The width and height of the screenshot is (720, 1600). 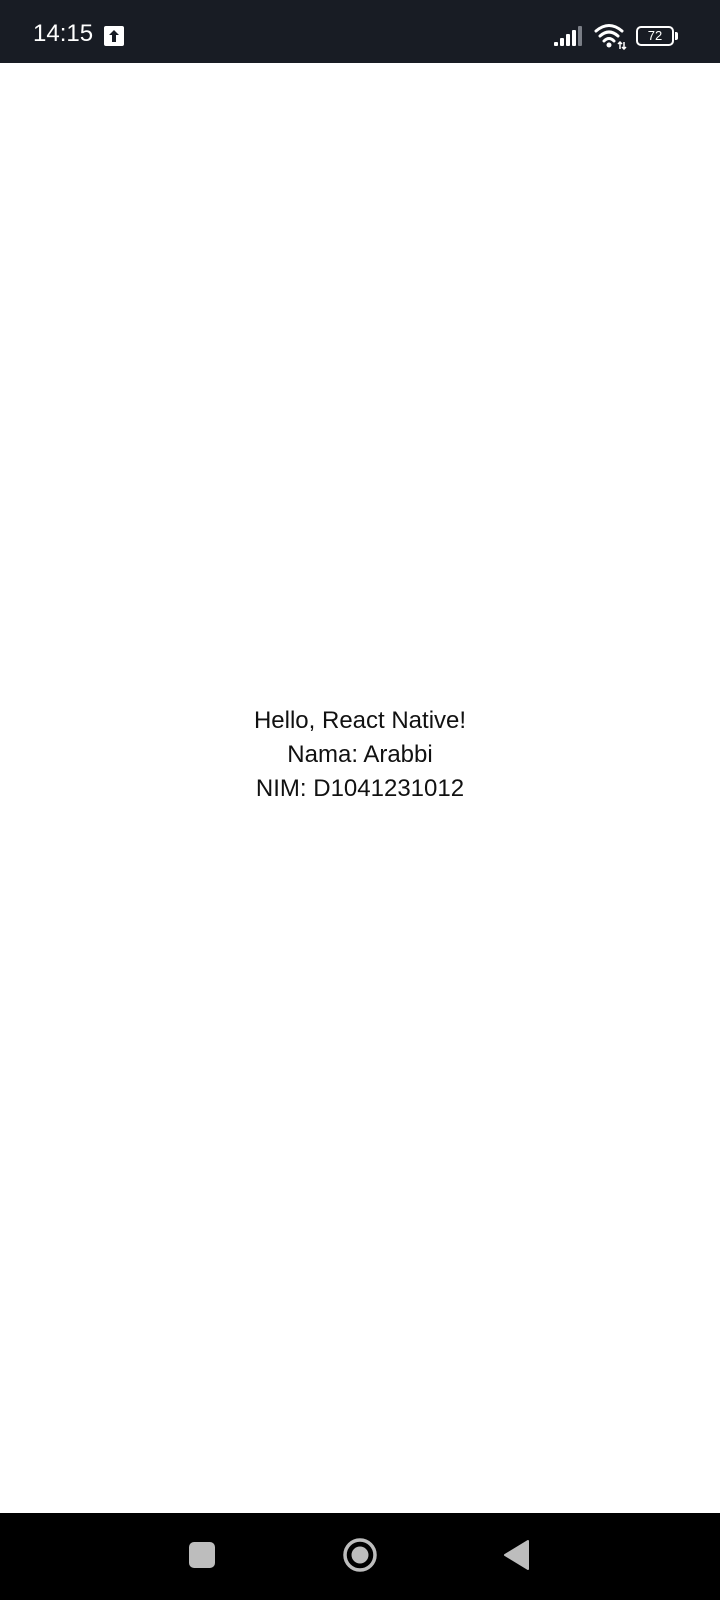 I want to click on wifi-icon, so click(x=610, y=37).